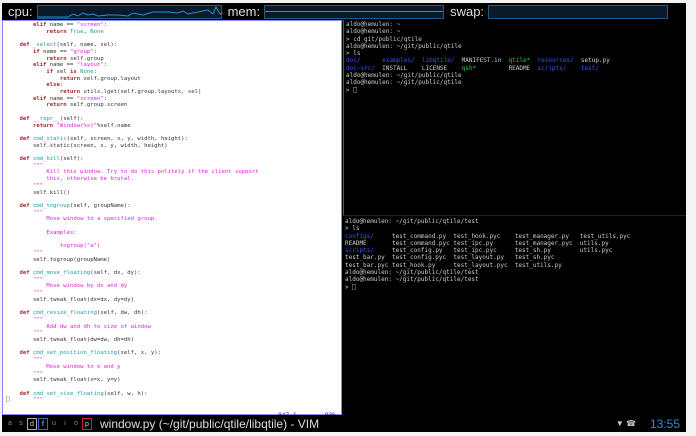 The height and width of the screenshot is (436, 696). I want to click on text-line: else:, so click(132, 85).